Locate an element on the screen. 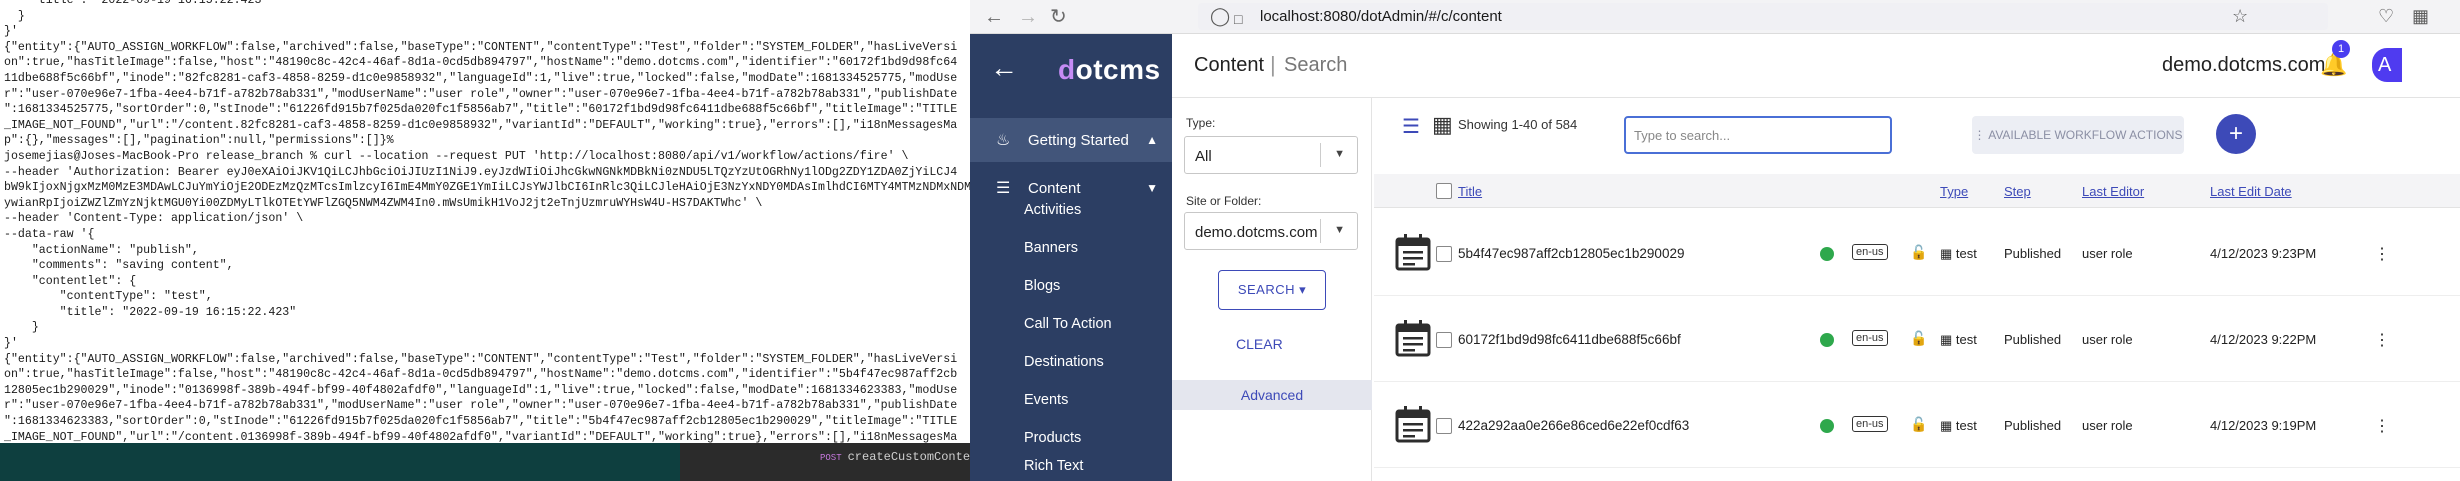  row-title: 5b4f47ec987aff2cb12805ec1b290029 is located at coordinates (1571, 253).